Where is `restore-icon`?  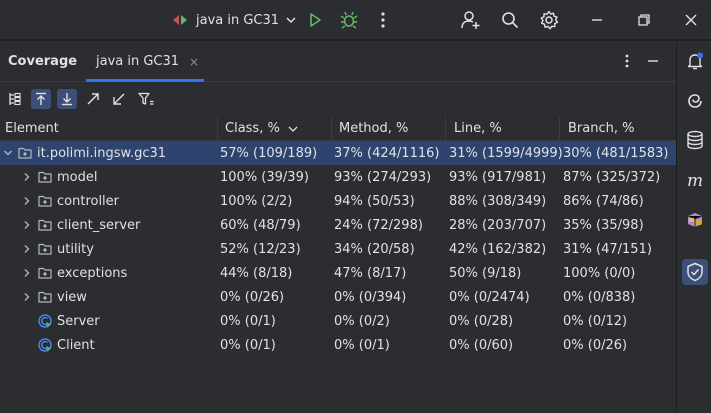 restore-icon is located at coordinates (644, 20).